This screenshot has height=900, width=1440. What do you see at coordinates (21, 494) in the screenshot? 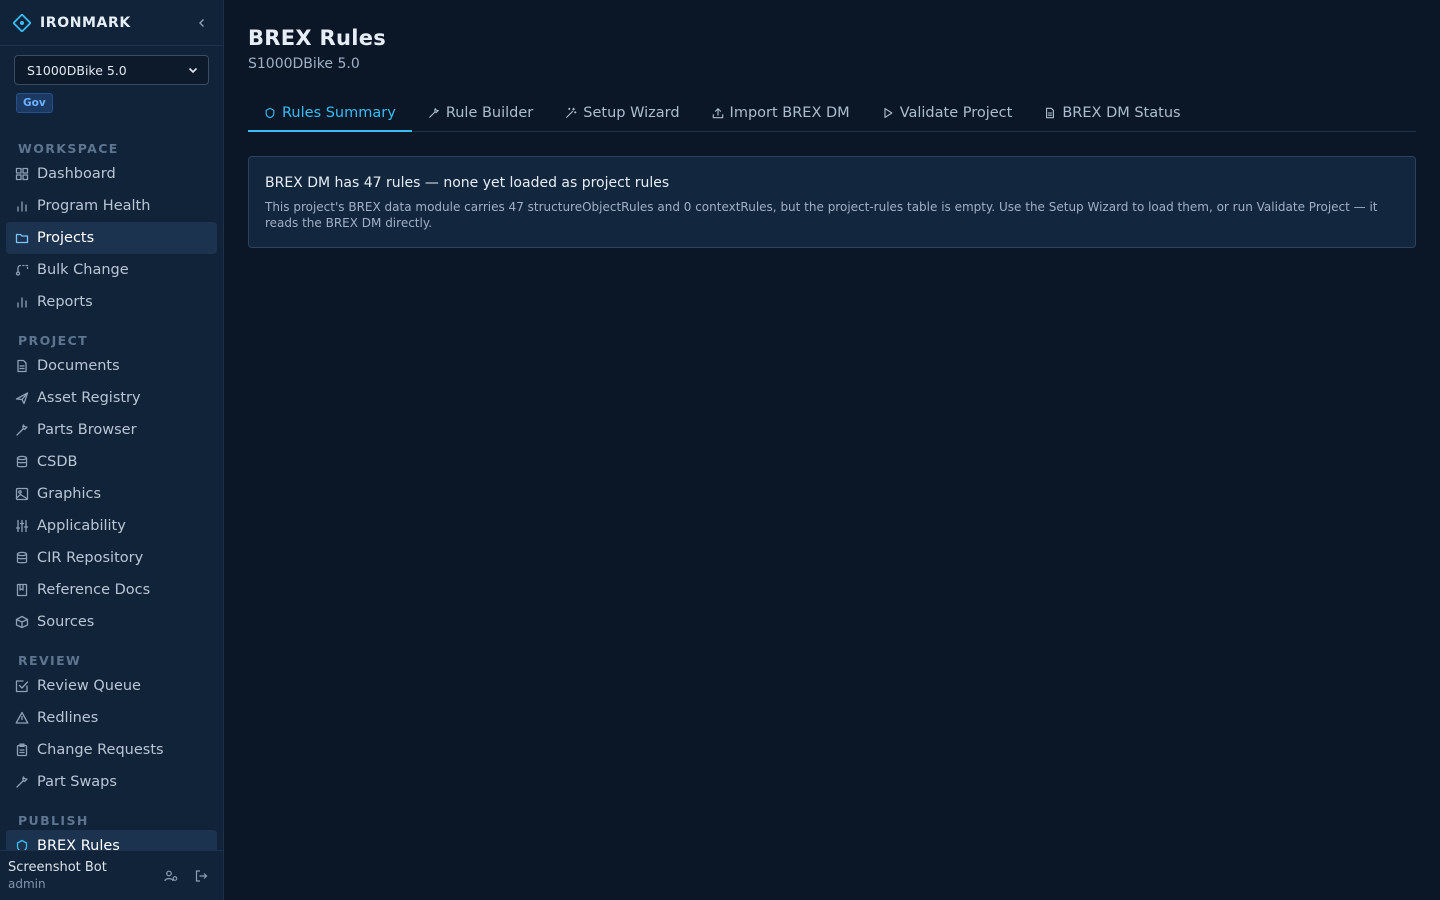
I see `image-icon` at bounding box center [21, 494].